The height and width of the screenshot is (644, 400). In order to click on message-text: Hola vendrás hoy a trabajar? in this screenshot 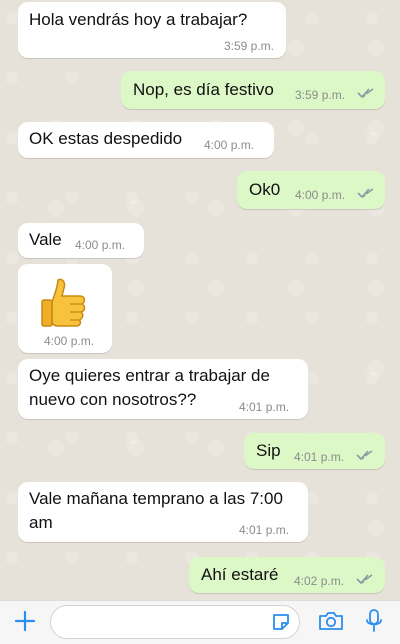, I will do `click(138, 19)`.